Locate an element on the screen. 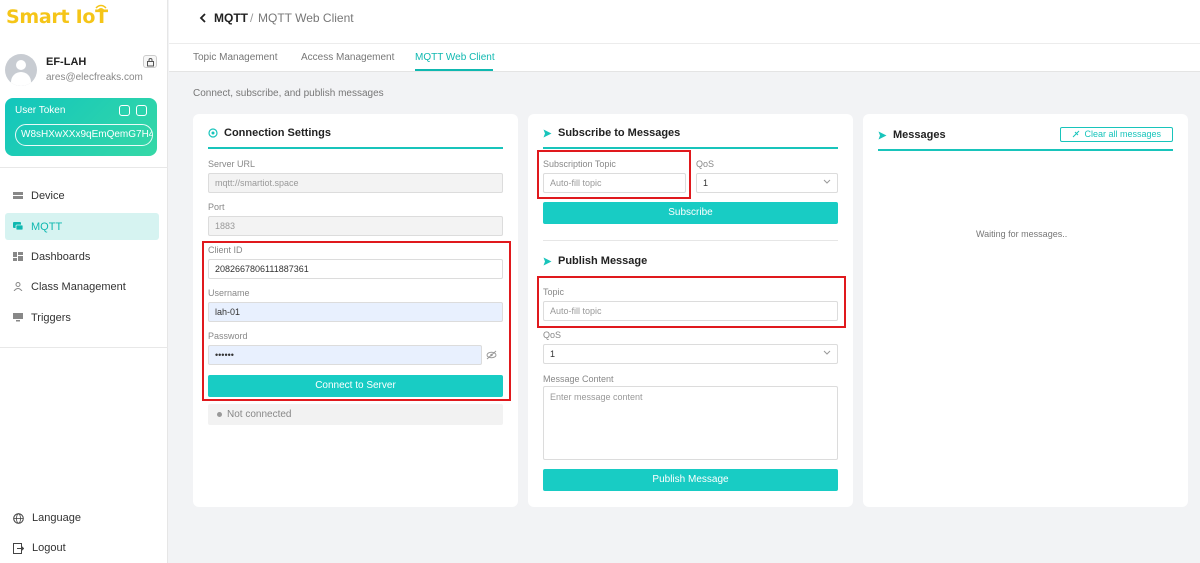 This screenshot has width=1200, height=563. language-label: Language is located at coordinates (56, 518).